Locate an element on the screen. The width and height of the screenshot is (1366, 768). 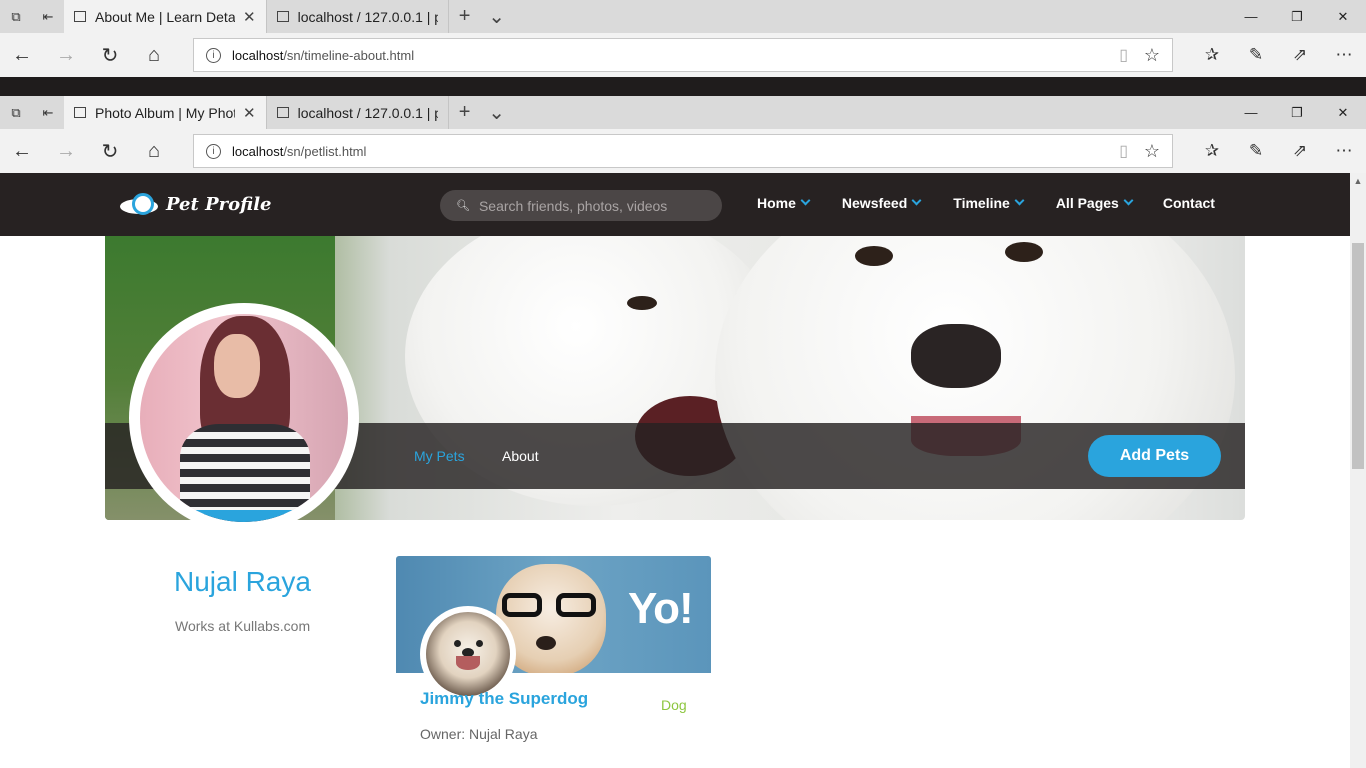
menu-item-contact: Contact is located at coordinates (1189, 203).